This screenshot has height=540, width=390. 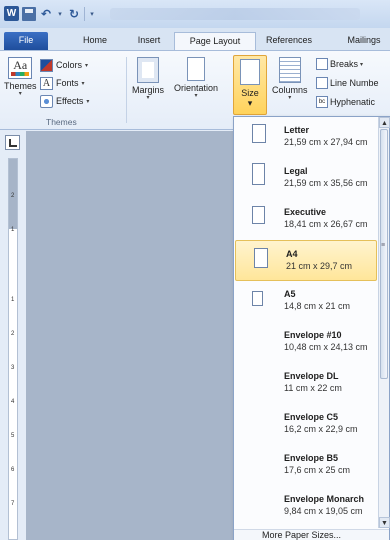 I want to click on fonts-button: A Fonts ▾, so click(x=64, y=83).